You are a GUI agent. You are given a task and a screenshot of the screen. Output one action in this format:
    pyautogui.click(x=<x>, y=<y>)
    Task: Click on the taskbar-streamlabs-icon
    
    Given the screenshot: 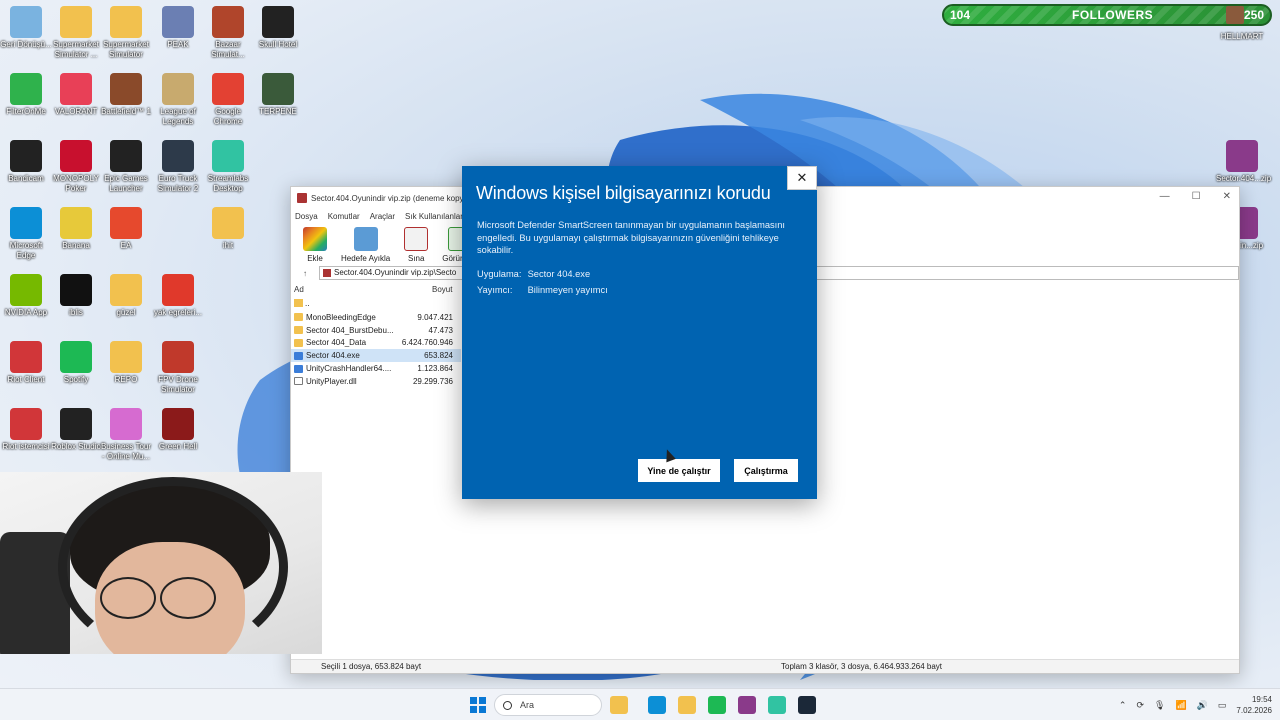 What is the action you would take?
    pyautogui.click(x=777, y=705)
    